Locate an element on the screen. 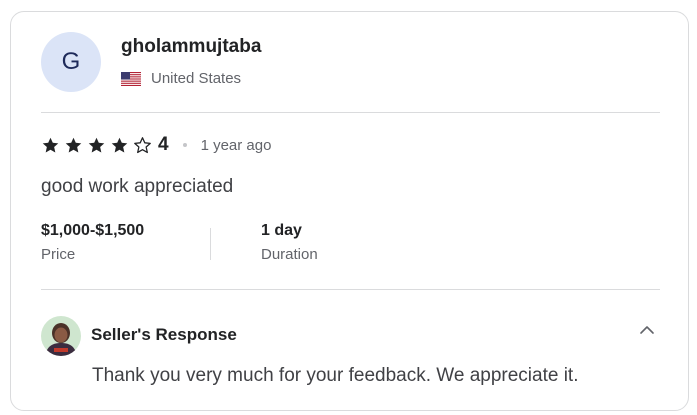  reviewer-country-row: United States is located at coordinates (181, 78).